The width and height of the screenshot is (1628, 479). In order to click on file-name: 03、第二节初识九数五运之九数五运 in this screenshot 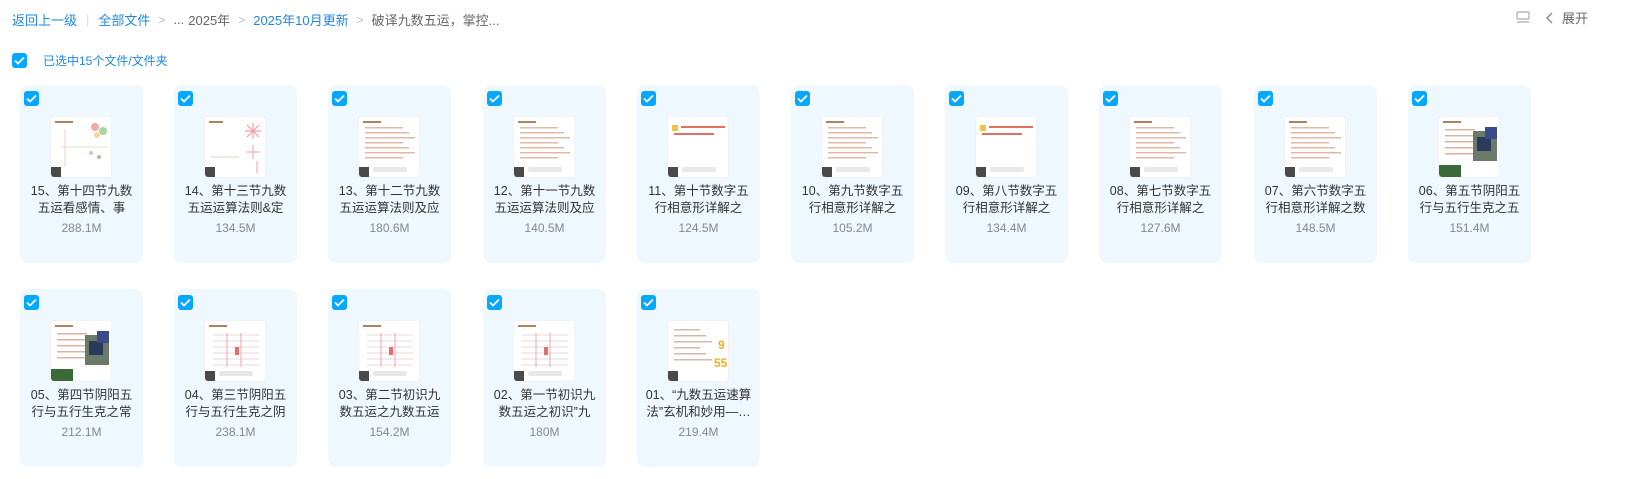, I will do `click(389, 404)`.